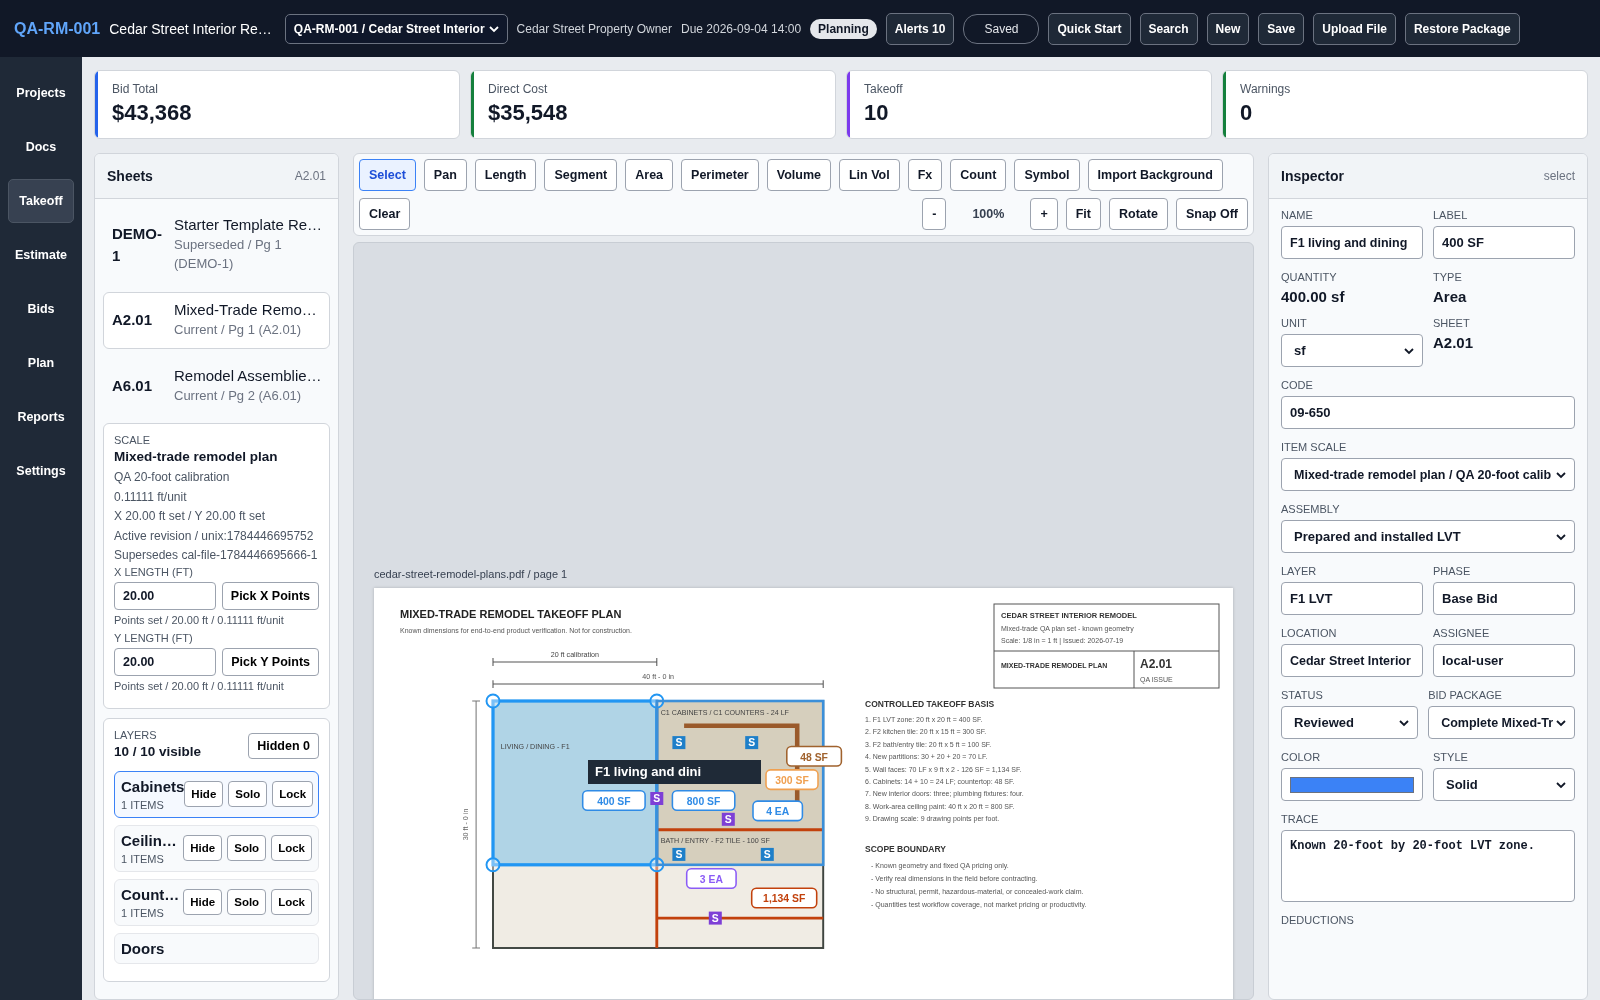 This screenshot has width=1600, height=1000. What do you see at coordinates (1504, 784) in the screenshot?
I see `dropdown: Solid` at bounding box center [1504, 784].